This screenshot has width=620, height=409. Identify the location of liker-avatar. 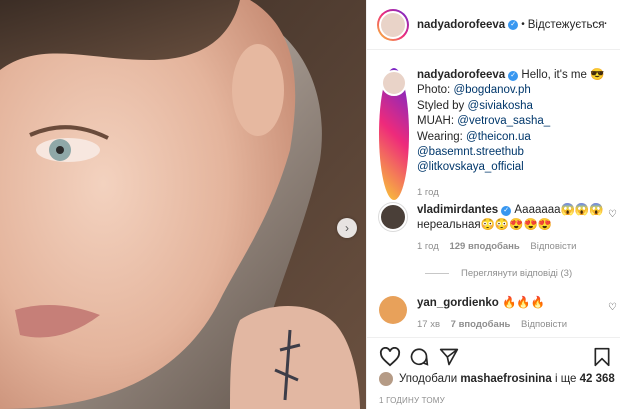
(386, 379).